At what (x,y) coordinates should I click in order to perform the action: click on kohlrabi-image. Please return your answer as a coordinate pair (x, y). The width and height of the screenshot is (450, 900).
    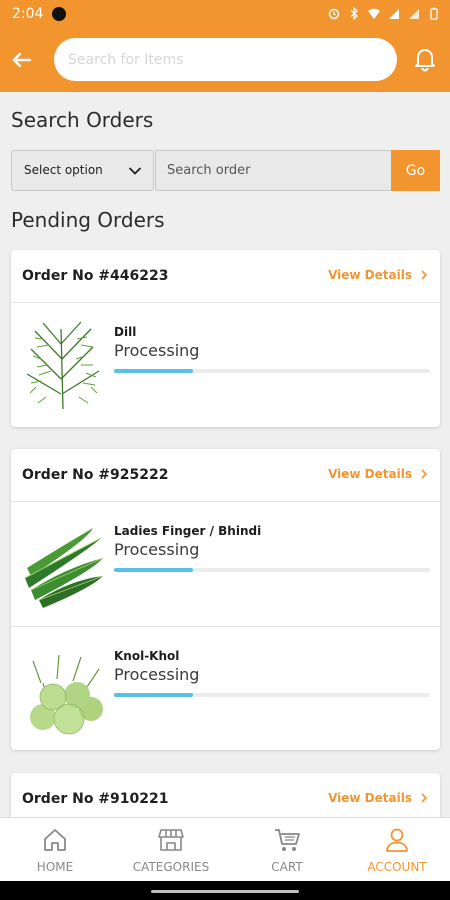
    Looking at the image, I should click on (66, 694).